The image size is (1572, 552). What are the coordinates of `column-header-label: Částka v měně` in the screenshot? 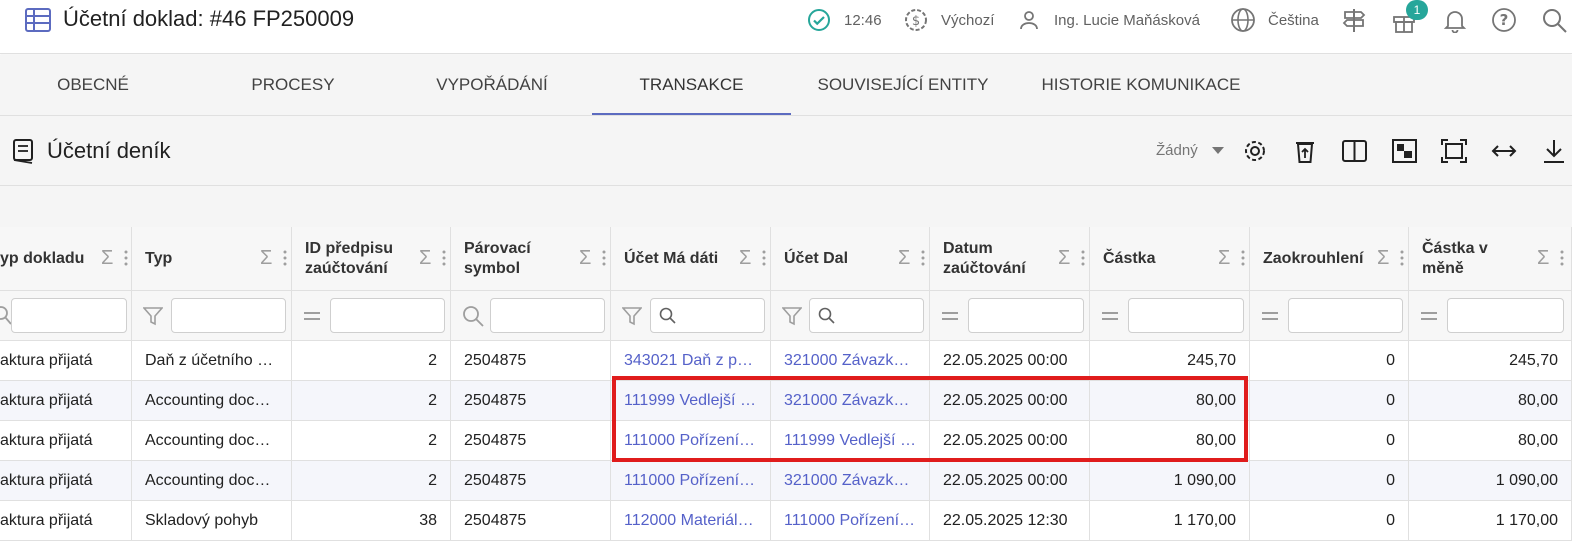 It's located at (1455, 258).